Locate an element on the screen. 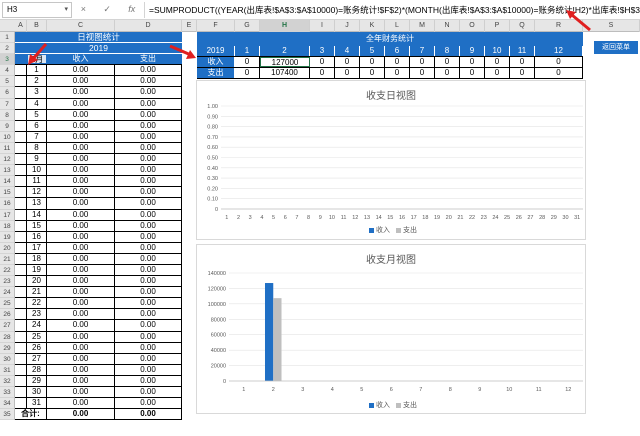 This screenshot has height=436, width=640. row-header-35: 35 is located at coordinates (7, 415).